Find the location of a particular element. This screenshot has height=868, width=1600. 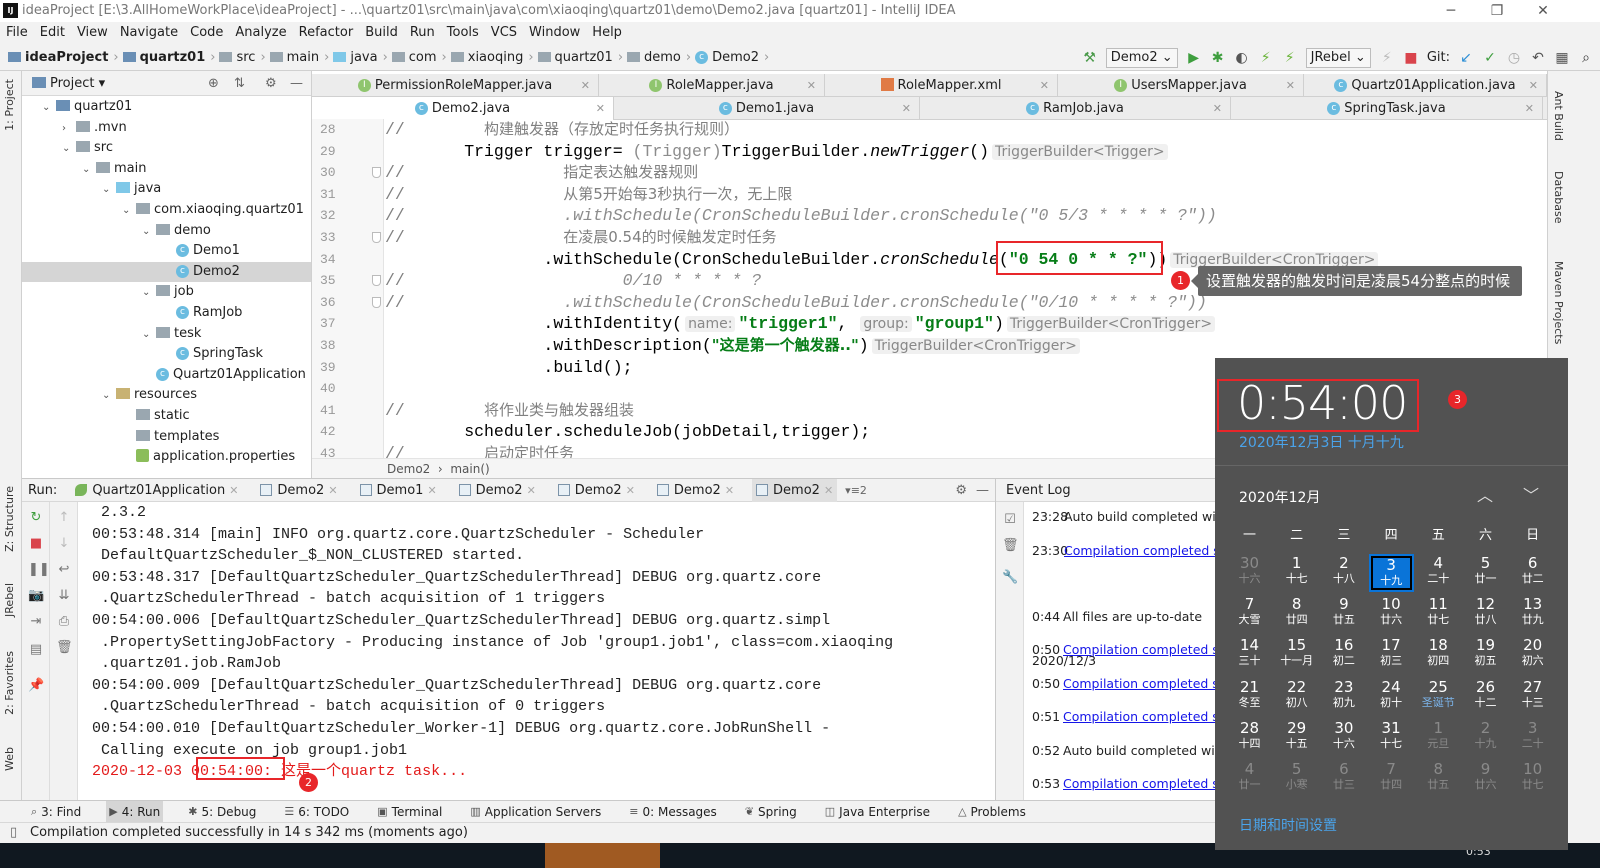

tree-item: c SpringTask is located at coordinates (166, 354).